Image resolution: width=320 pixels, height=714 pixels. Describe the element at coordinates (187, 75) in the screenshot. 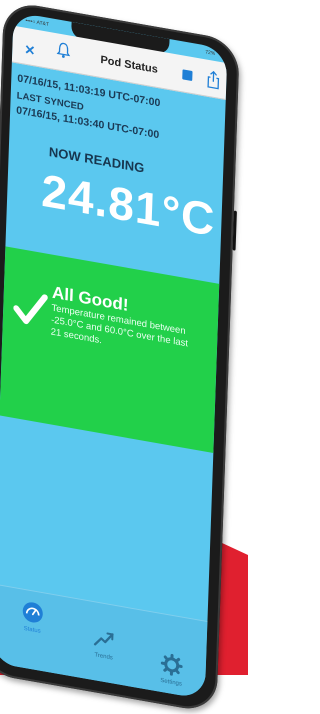

I see `stop-icon` at that location.